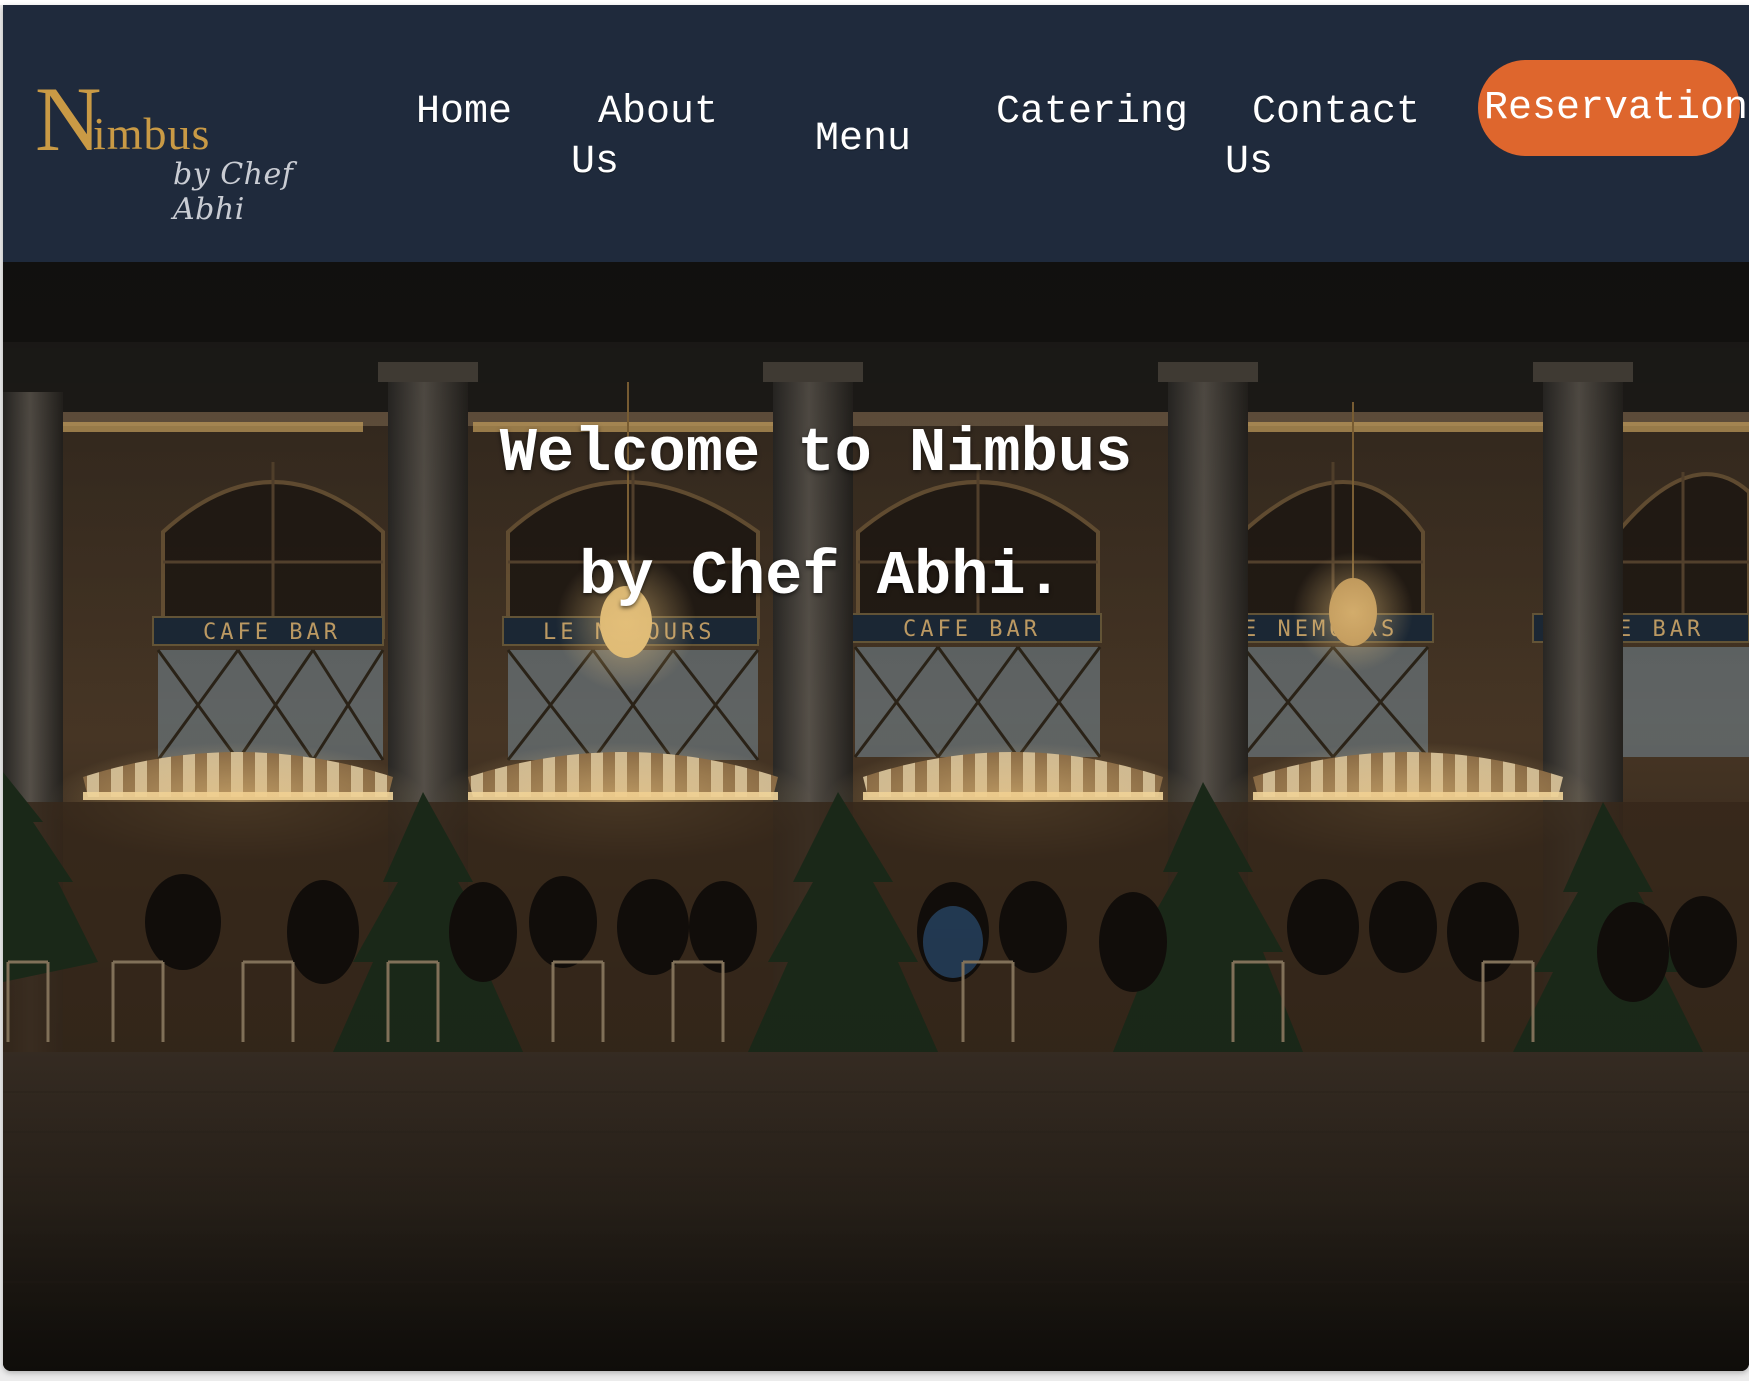 This screenshot has width=1749, height=1381. I want to click on nimbus-logo: N imbus by Chef Abhi, so click(188, 147).